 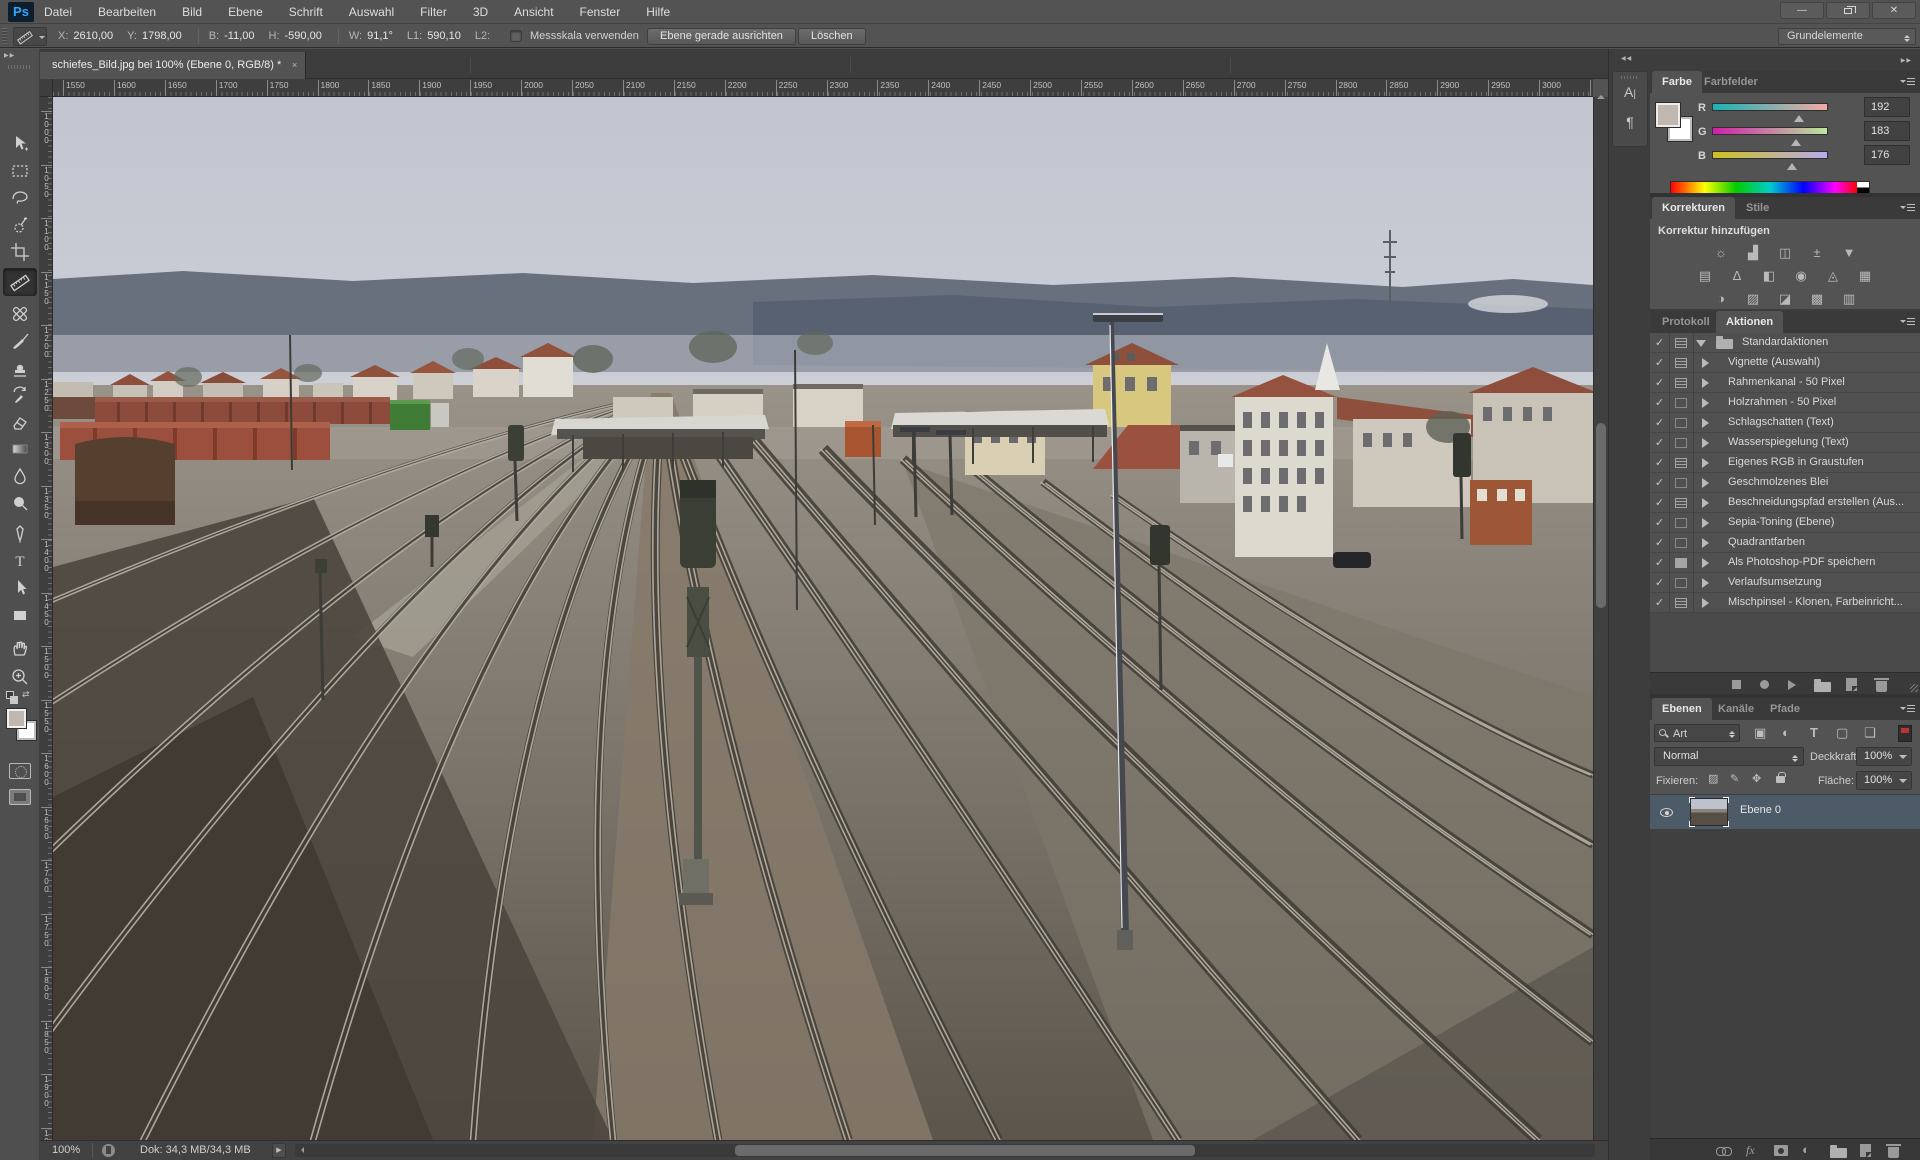 I want to click on action-row: ✓ Eigenes RGB in Graustufen, so click(x=1785, y=463).